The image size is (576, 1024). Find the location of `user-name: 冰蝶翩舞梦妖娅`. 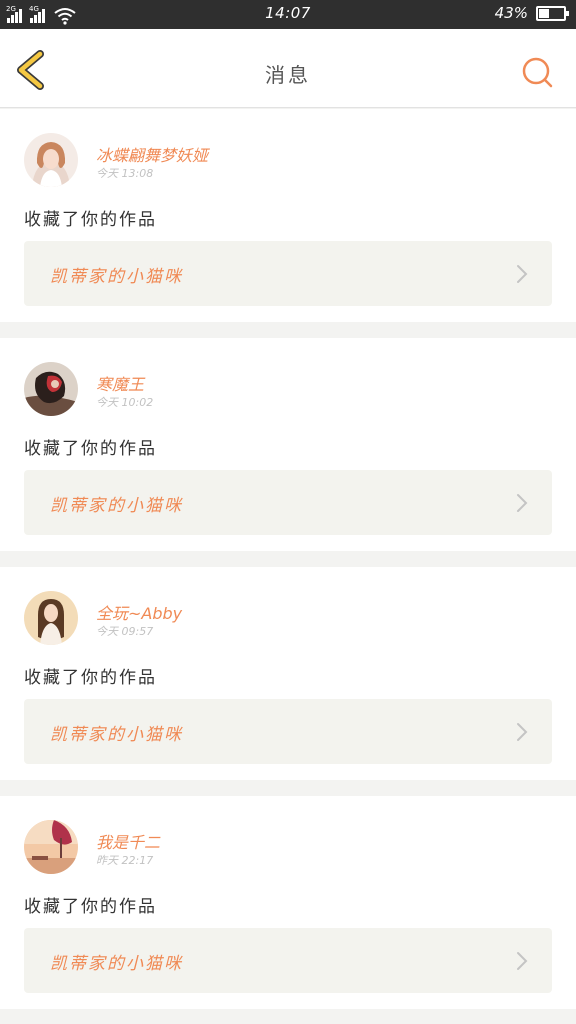

user-name: 冰蝶翩舞梦妖娅 is located at coordinates (152, 154).